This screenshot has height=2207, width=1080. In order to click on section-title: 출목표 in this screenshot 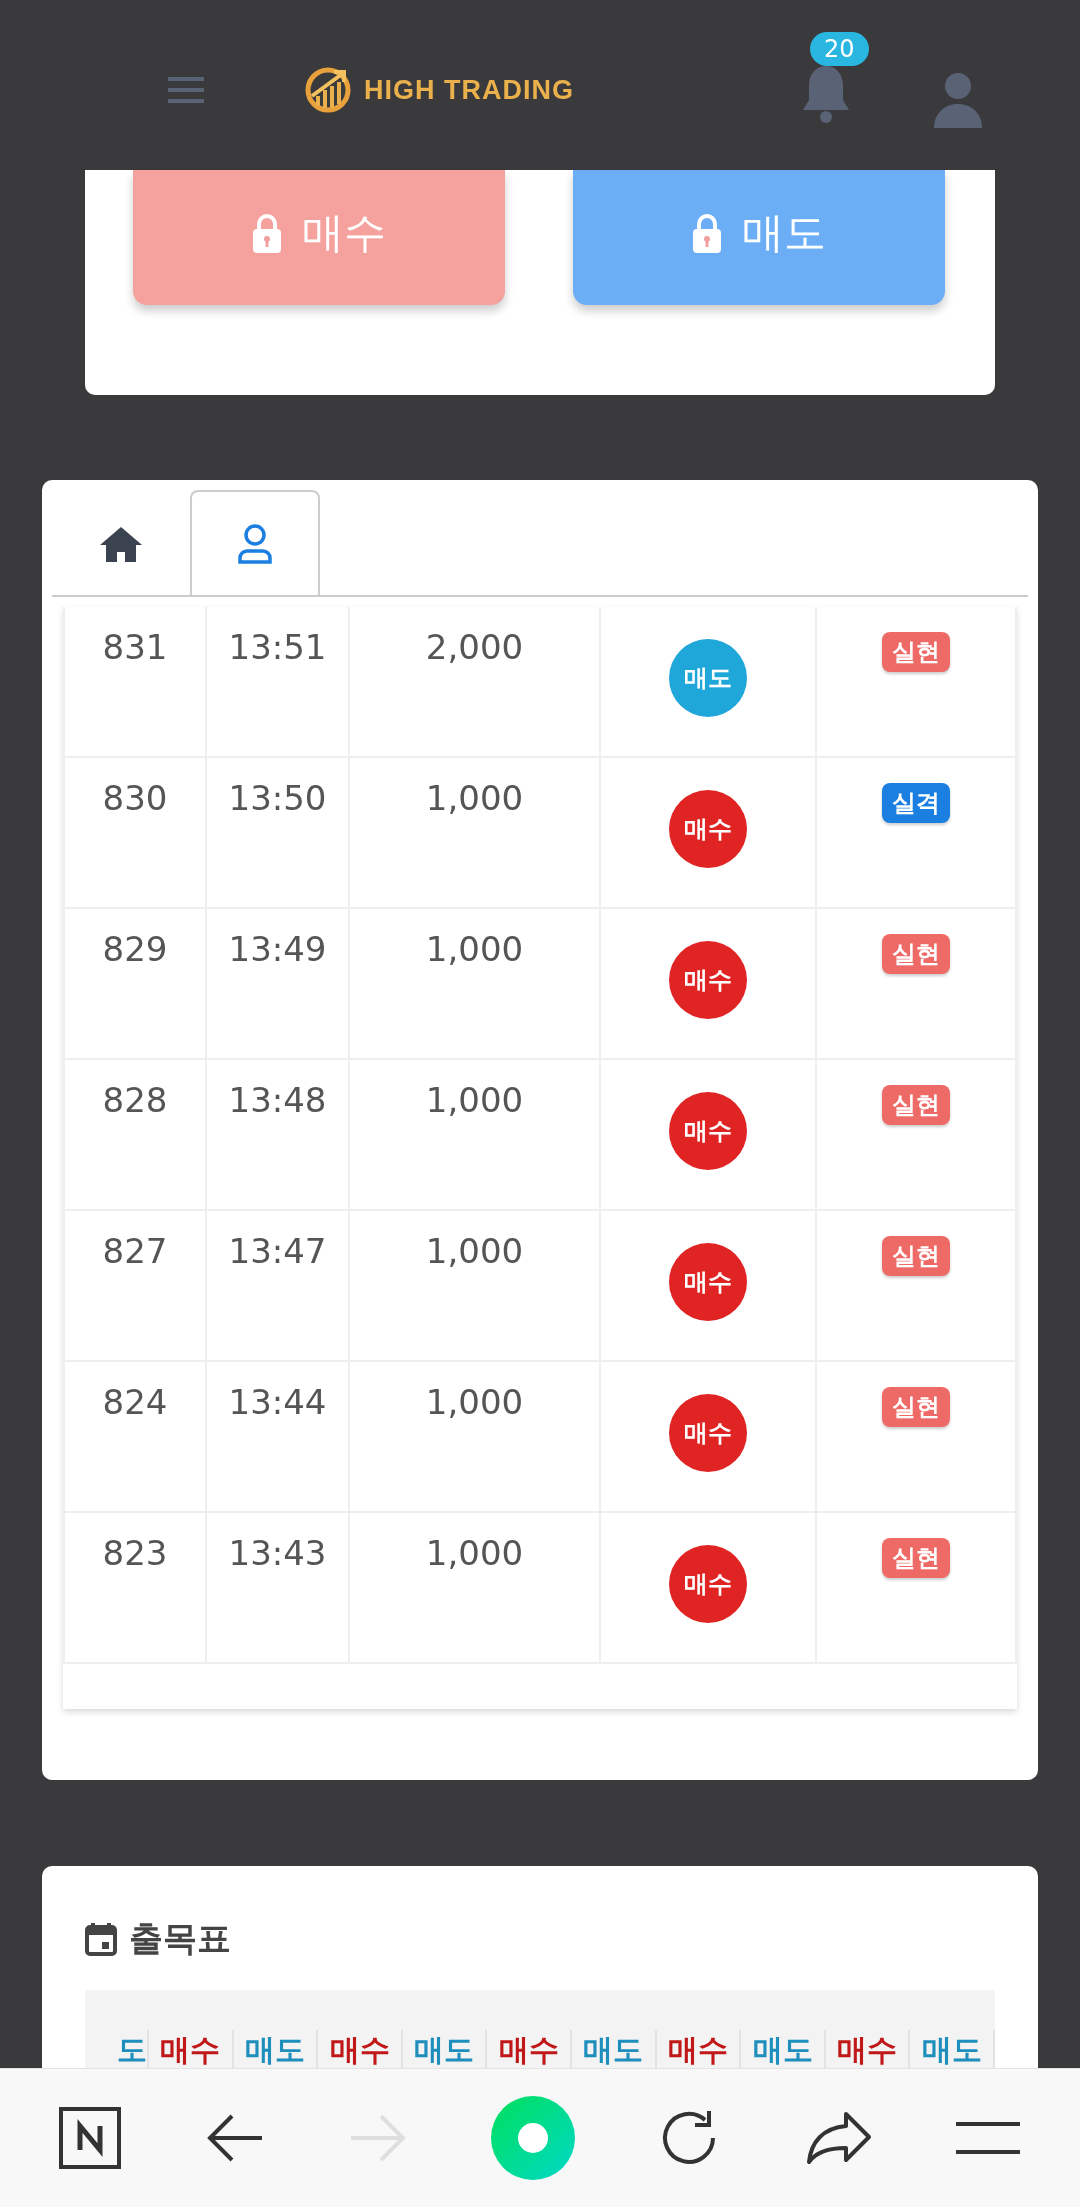, I will do `click(180, 1938)`.